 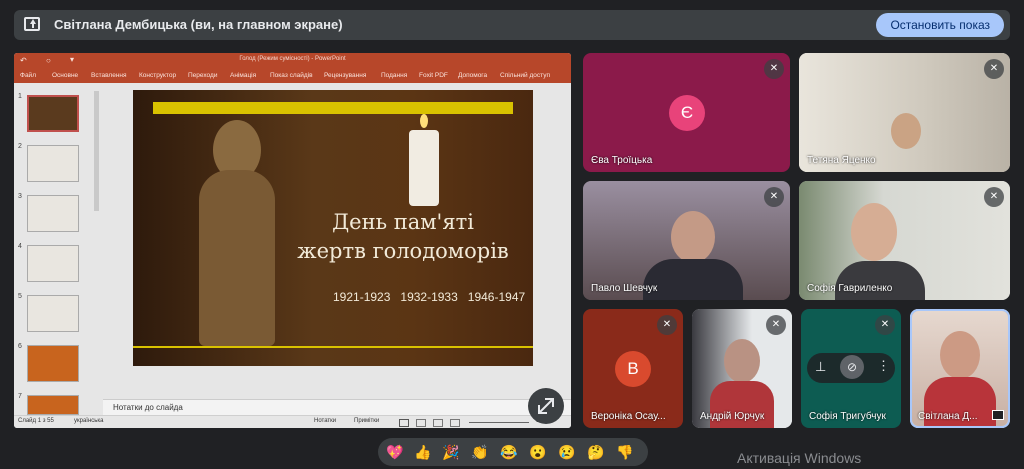 I want to click on menu-help: Допомога, so click(x=472, y=75).